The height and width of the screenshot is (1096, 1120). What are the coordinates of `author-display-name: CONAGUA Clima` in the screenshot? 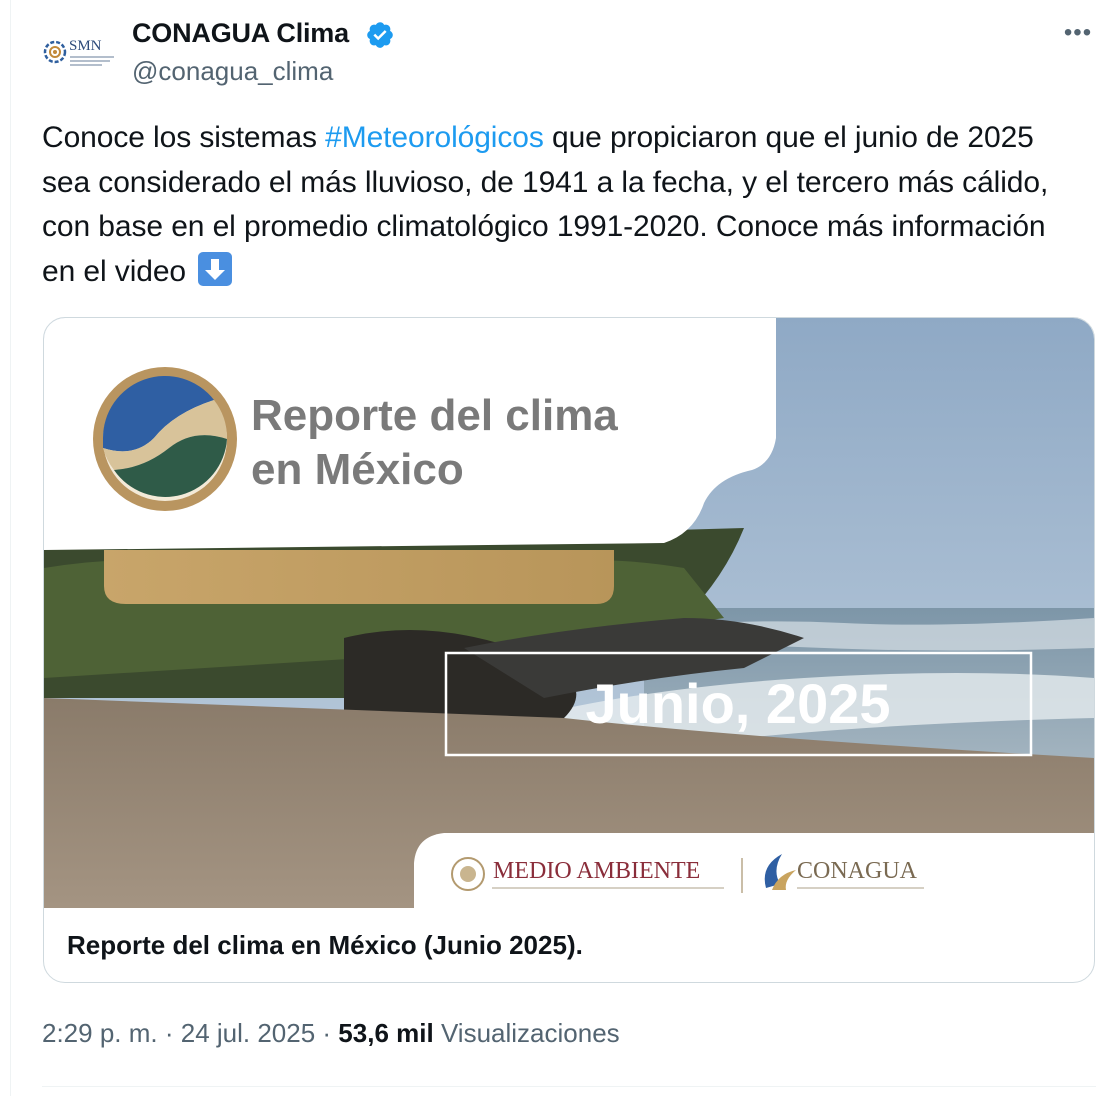 It's located at (240, 33).